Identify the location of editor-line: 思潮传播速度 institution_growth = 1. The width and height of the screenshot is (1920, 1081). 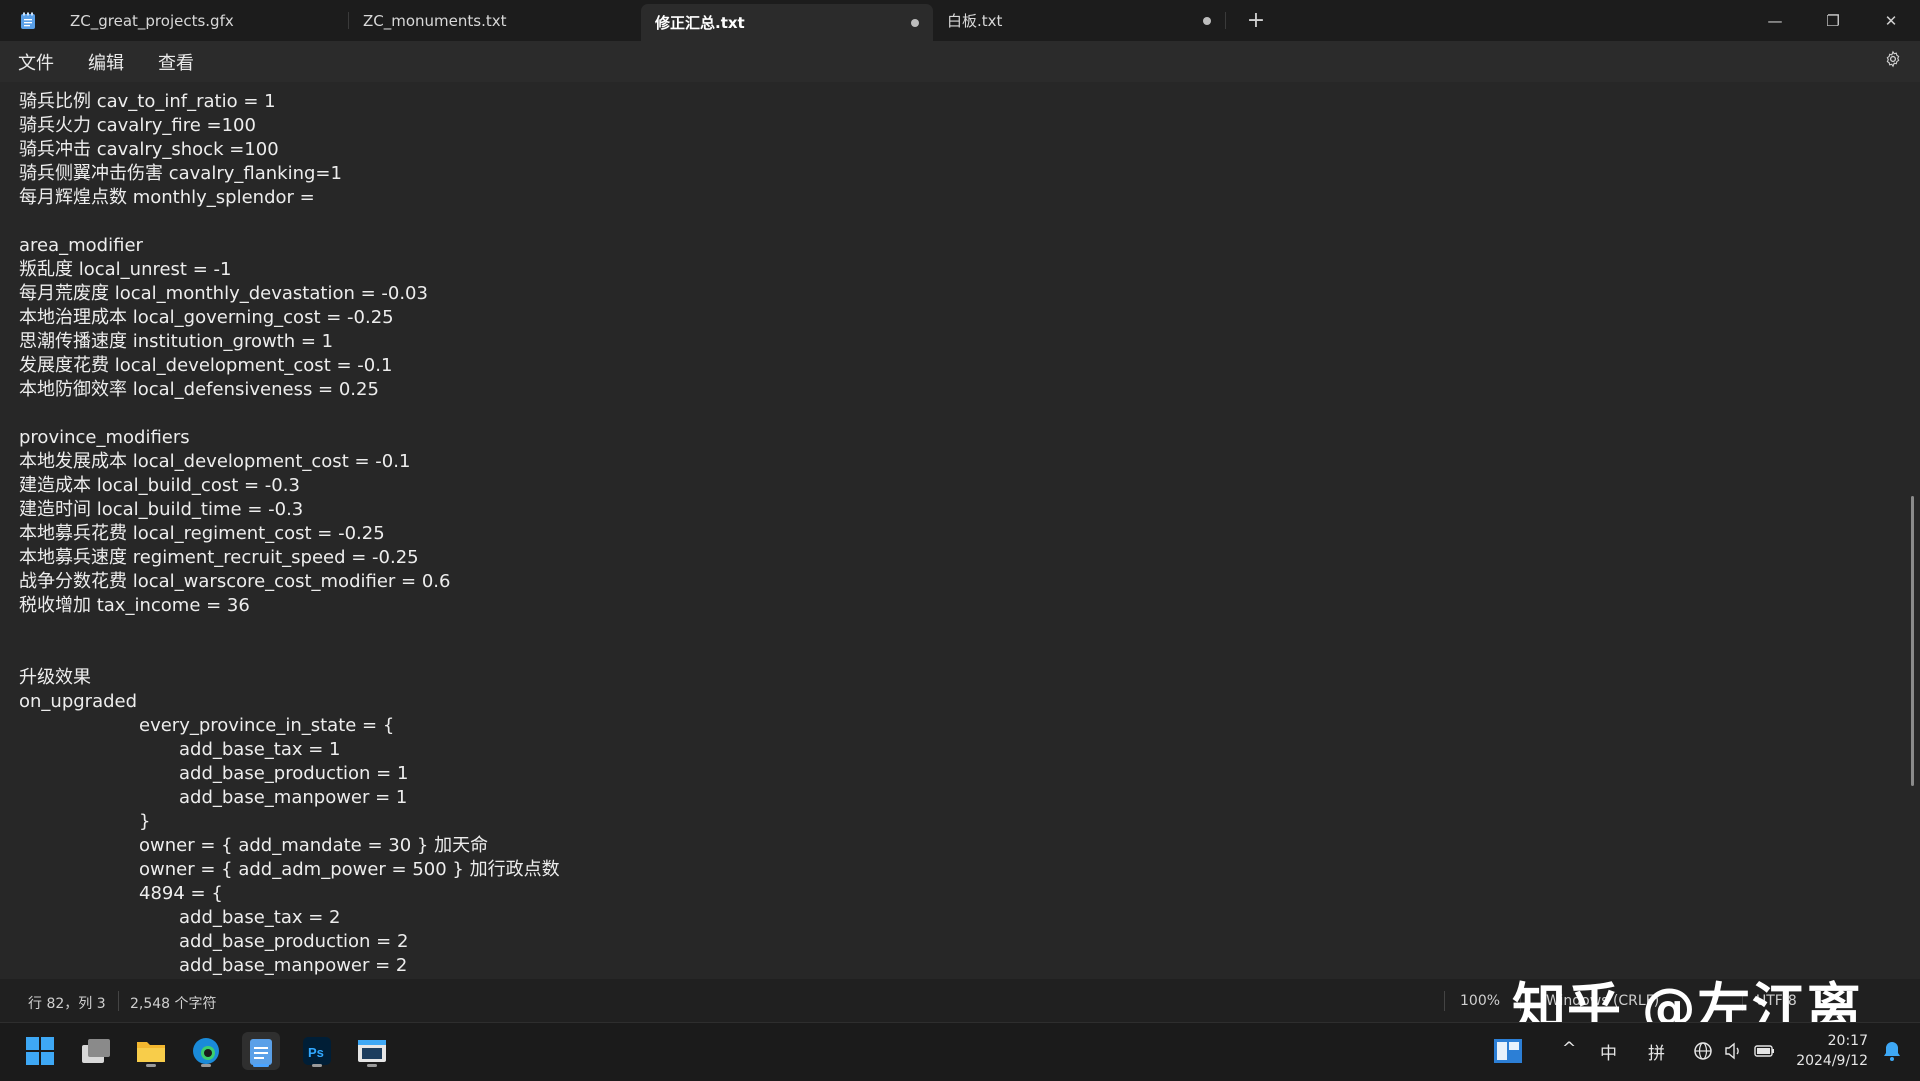
(176, 341).